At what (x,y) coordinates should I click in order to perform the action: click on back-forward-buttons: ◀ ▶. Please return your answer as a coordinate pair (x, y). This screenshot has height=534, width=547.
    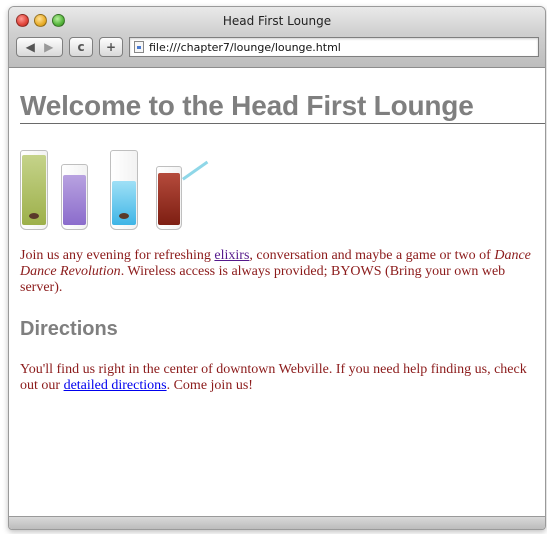
    Looking at the image, I should click on (39, 47).